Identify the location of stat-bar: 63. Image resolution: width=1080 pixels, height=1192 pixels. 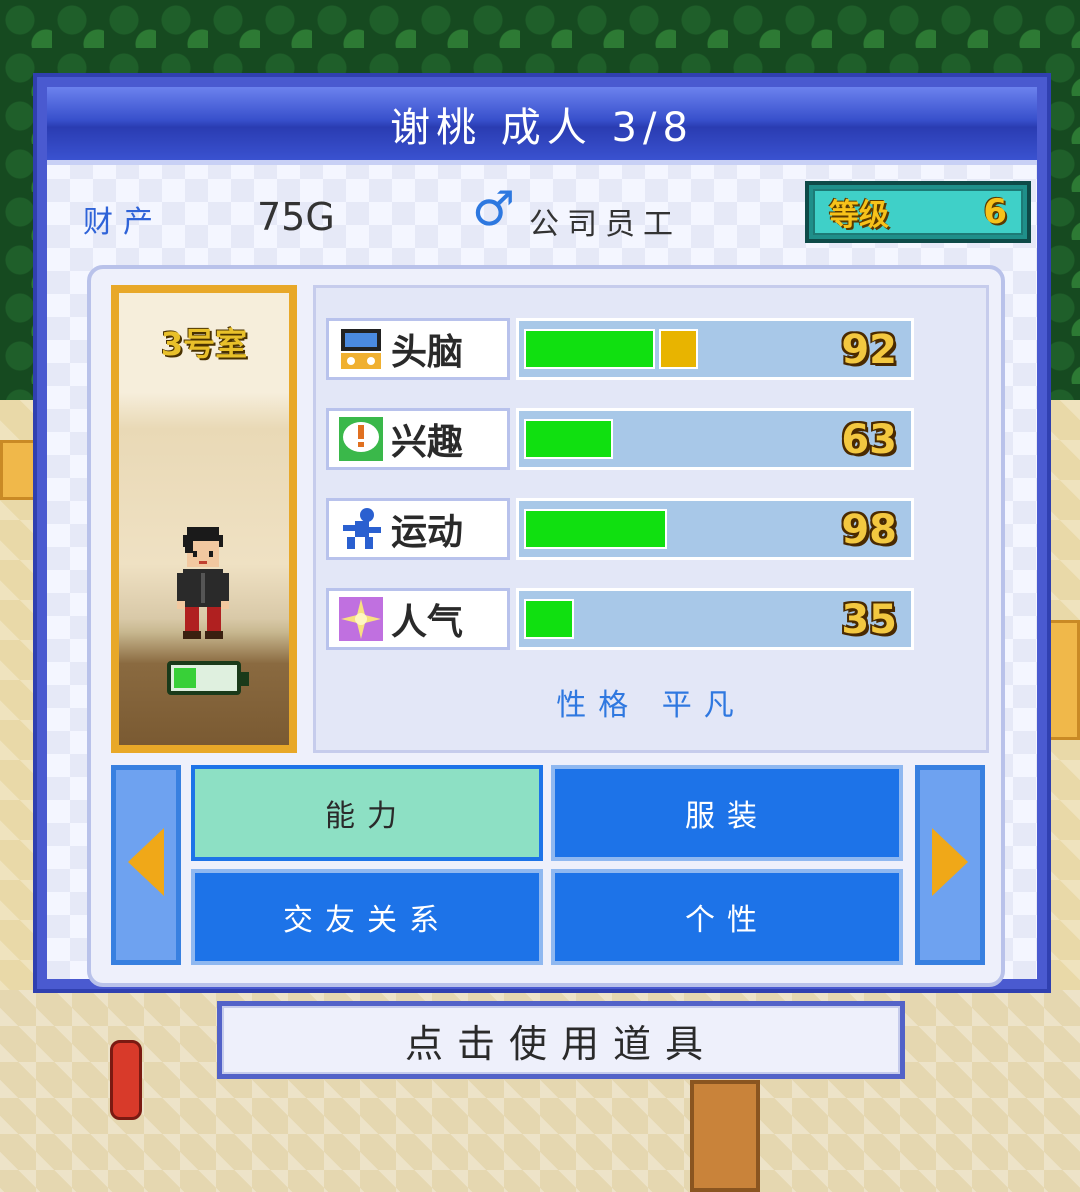
(715, 439).